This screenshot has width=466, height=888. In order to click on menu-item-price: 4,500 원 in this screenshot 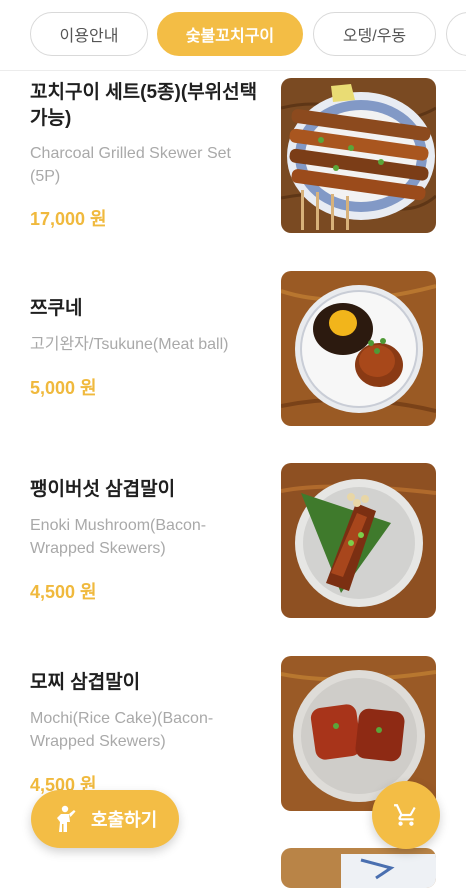, I will do `click(63, 592)`.